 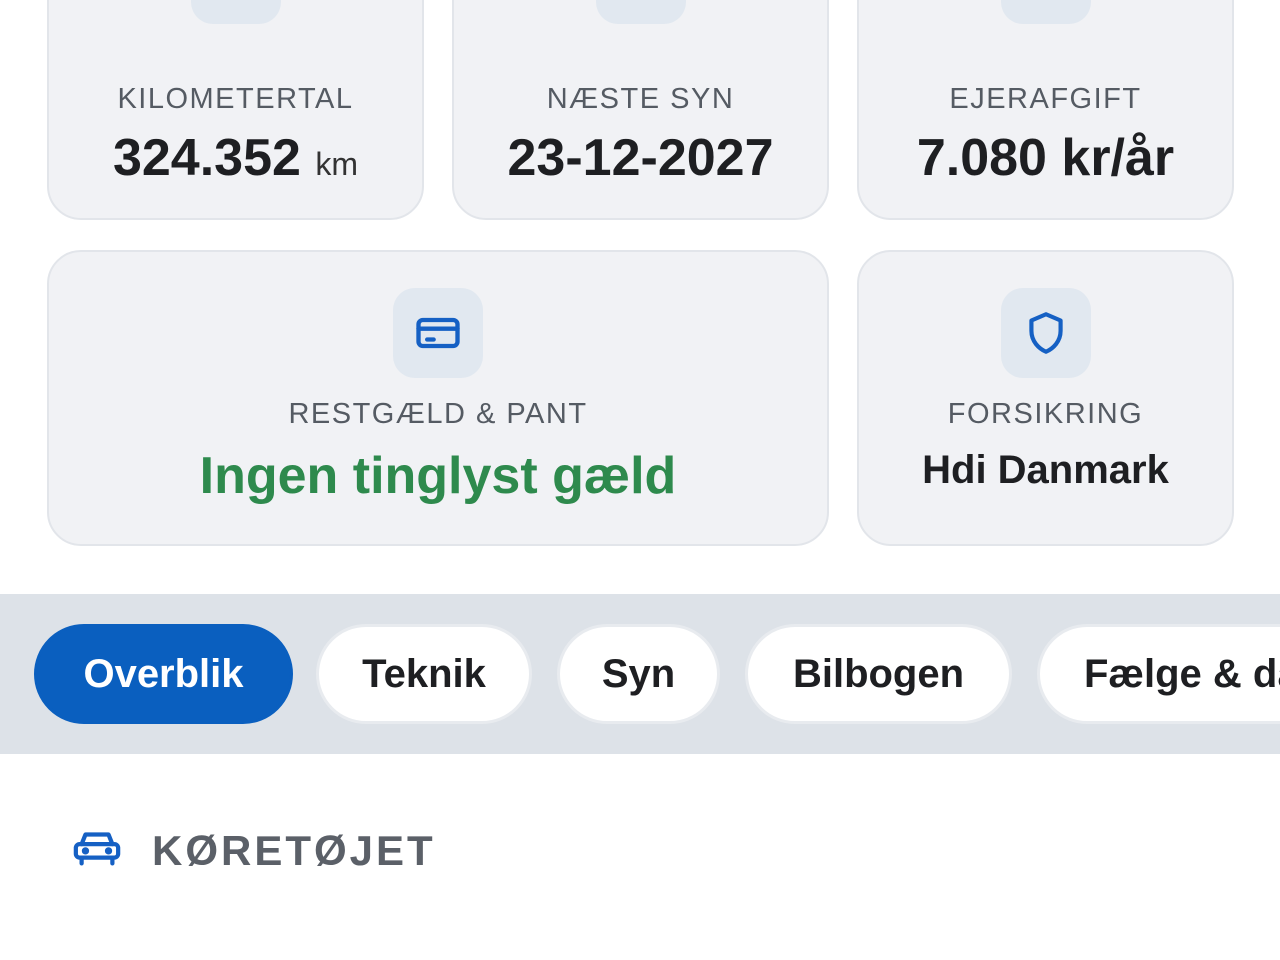 What do you see at coordinates (640, 12) in the screenshot?
I see `calendar-icon` at bounding box center [640, 12].